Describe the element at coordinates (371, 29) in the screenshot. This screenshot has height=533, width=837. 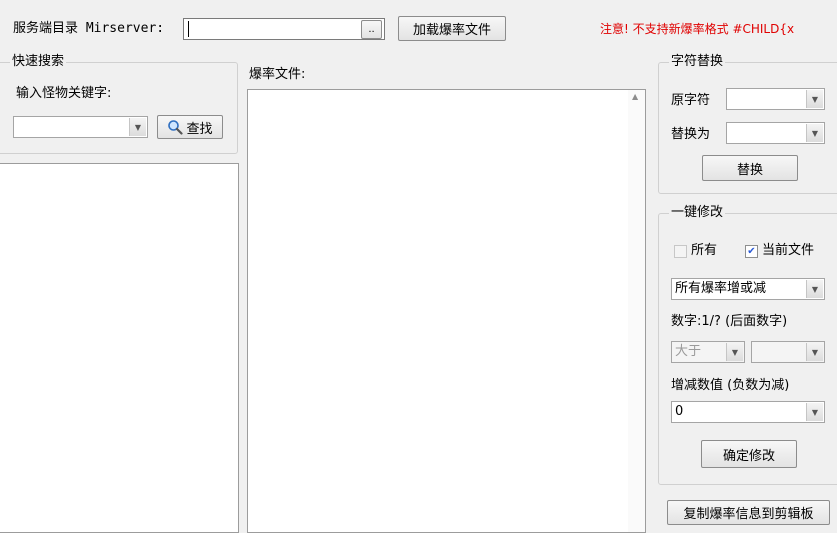
I see `browse-button: ..` at that location.